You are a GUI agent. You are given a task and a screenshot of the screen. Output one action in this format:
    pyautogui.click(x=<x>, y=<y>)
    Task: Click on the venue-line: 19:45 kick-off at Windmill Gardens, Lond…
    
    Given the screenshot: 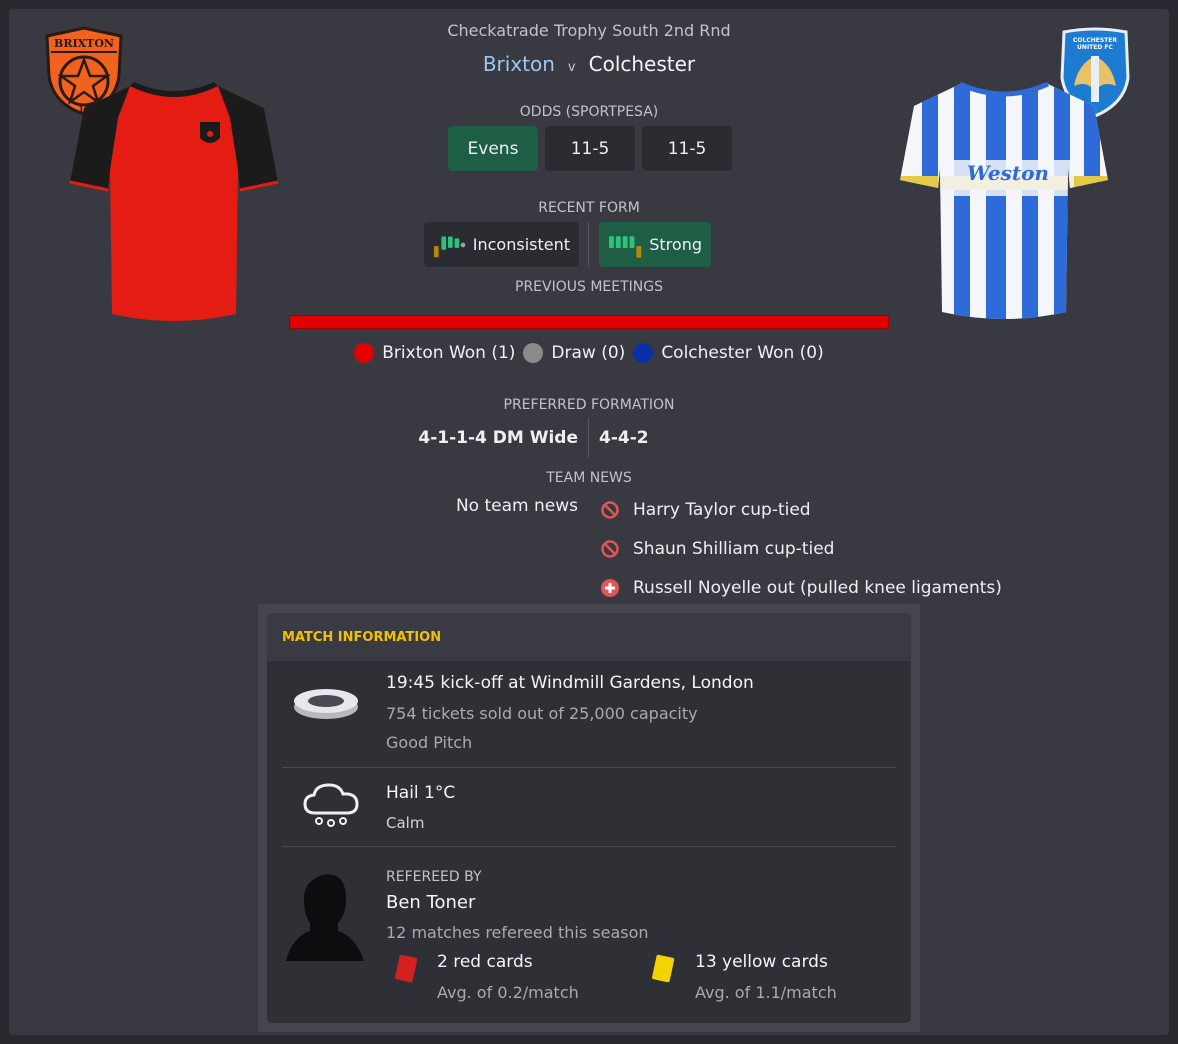 What is the action you would take?
    pyautogui.click(x=570, y=683)
    